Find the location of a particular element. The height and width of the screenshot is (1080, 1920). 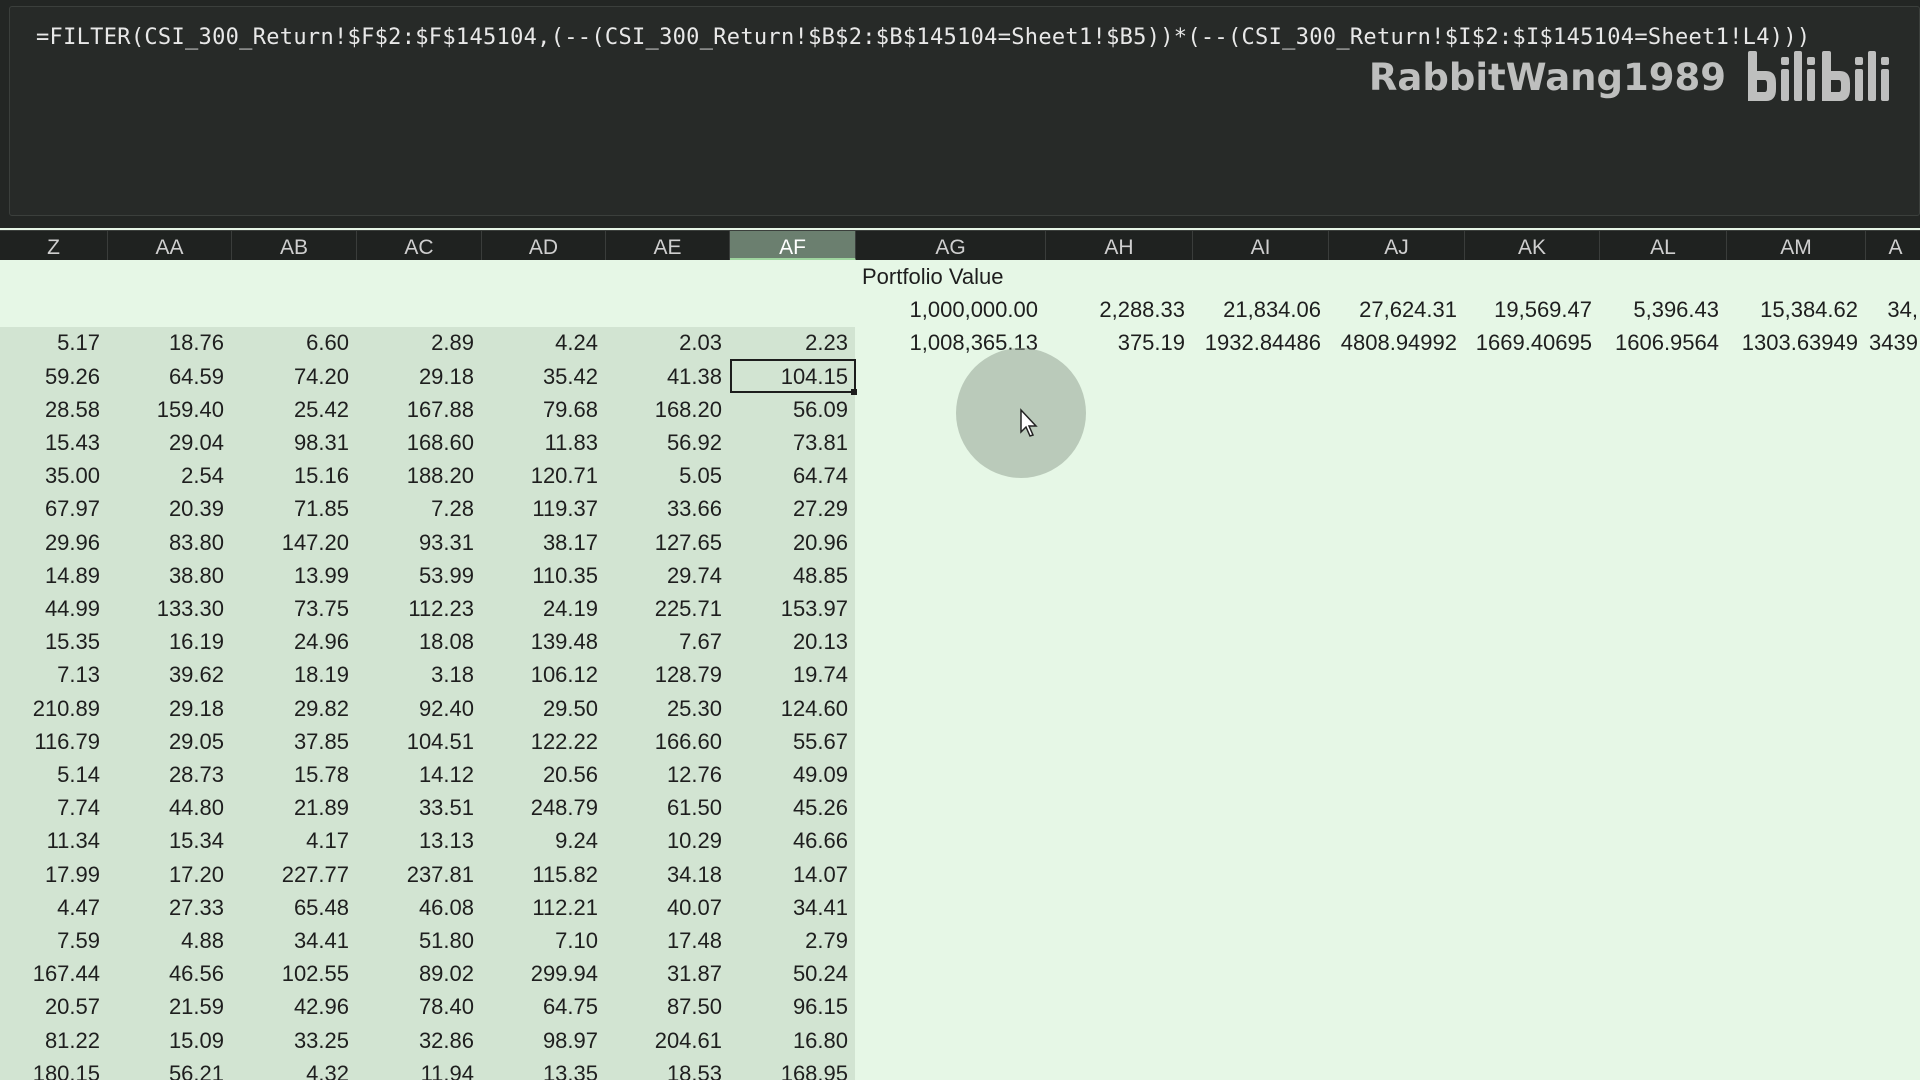

portfolio-cell: 375.19 is located at coordinates (1119, 342).